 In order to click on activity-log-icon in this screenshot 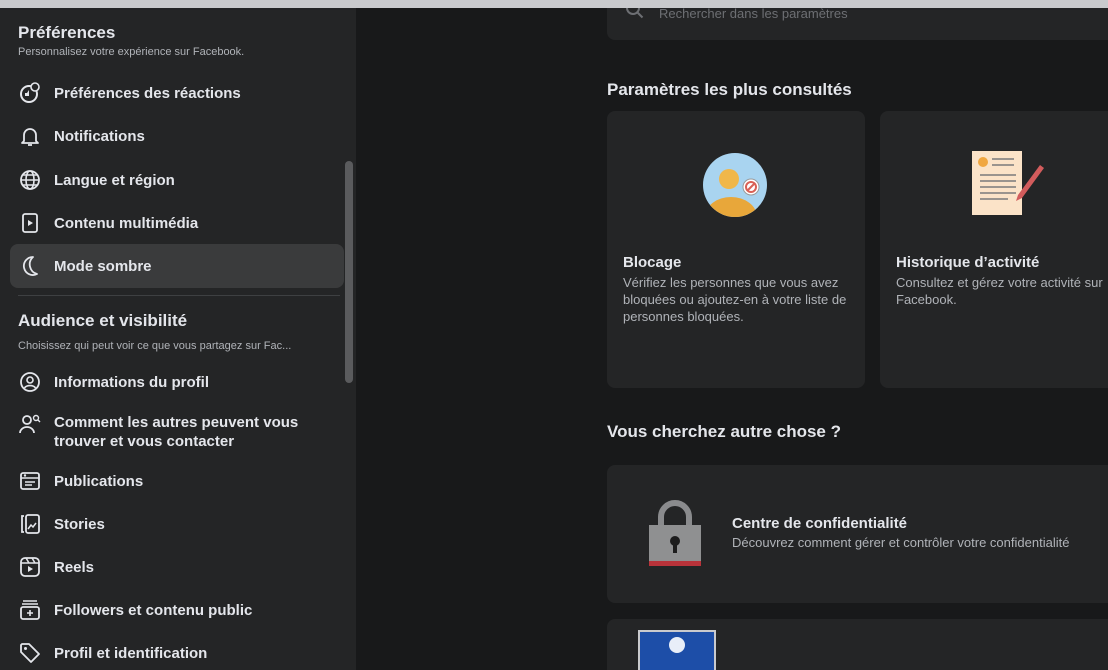, I will do `click(1009, 185)`.